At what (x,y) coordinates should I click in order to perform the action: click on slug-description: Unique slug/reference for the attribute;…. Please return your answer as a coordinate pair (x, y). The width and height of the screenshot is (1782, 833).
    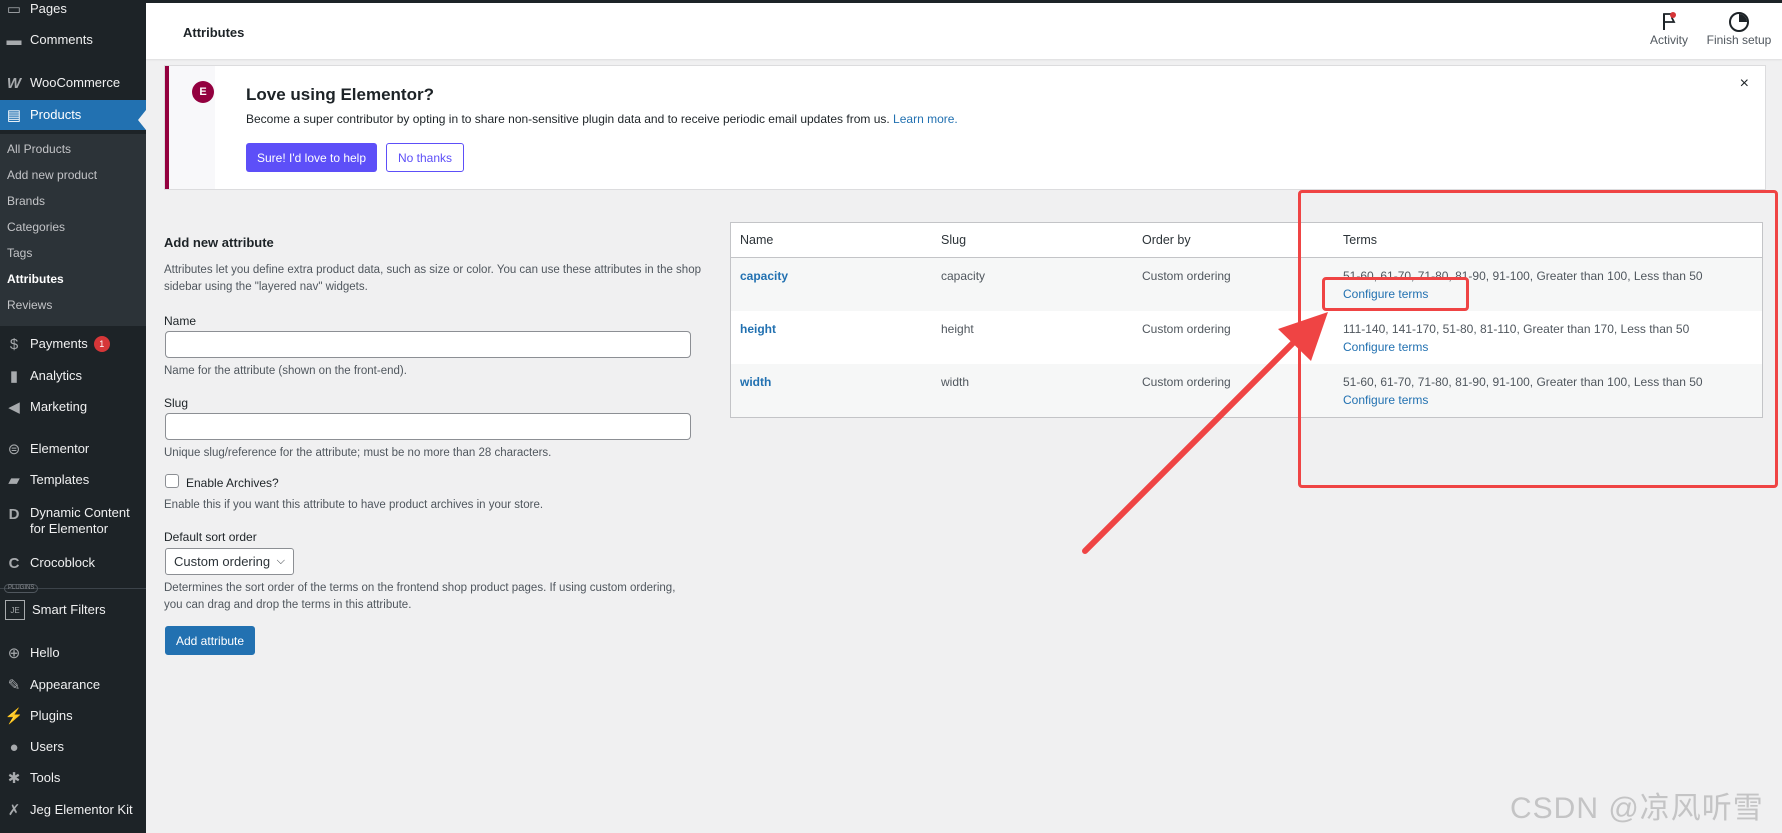
    Looking at the image, I should click on (358, 453).